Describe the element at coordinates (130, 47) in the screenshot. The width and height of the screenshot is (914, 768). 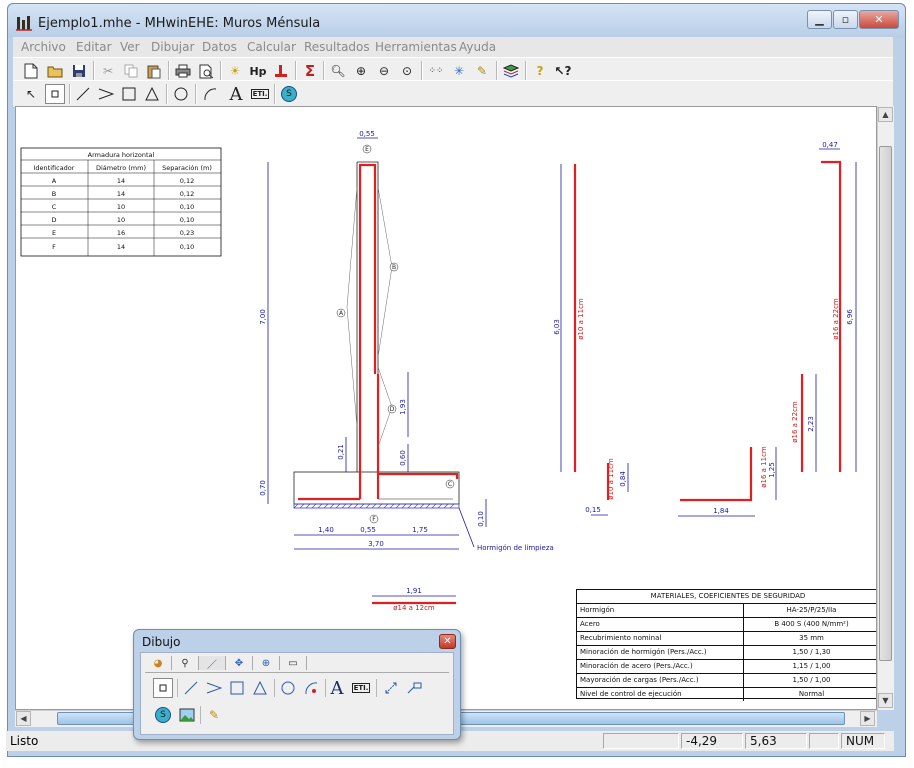
I see `menu-ver: Ver` at that location.